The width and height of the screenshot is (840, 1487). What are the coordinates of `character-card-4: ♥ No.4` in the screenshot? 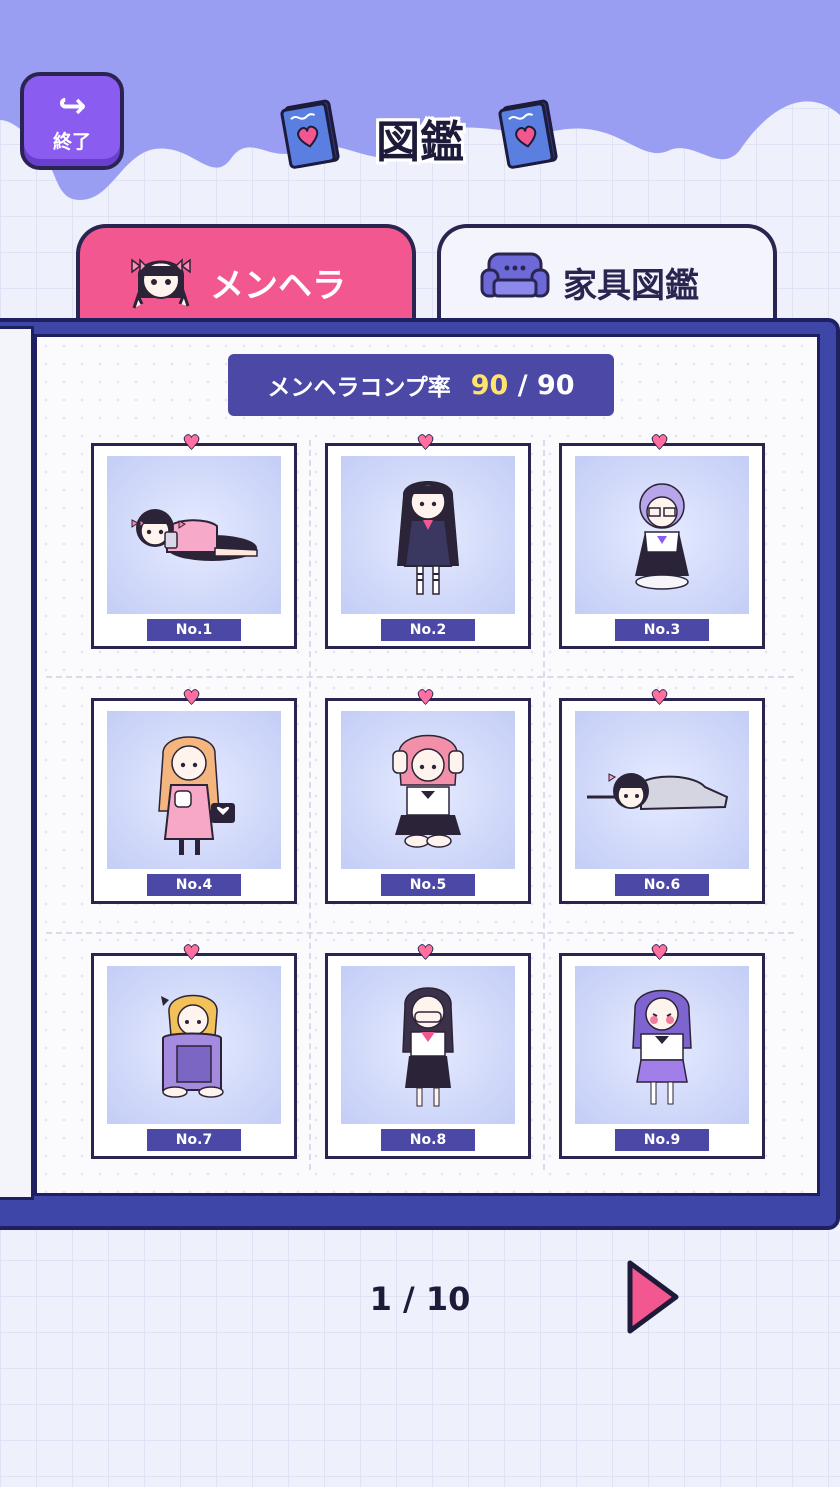 It's located at (194, 796).